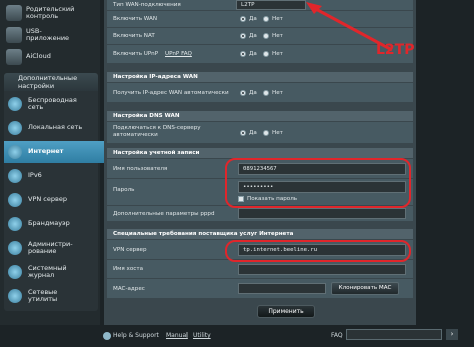 The image size is (474, 347). Describe the element at coordinates (14, 35) in the screenshot. I see `usb-app-icon` at that location.